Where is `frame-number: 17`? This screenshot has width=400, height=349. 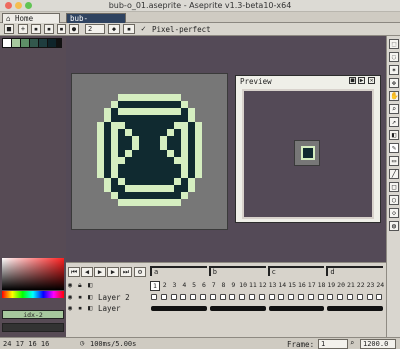 frame-number: 17 is located at coordinates (312, 285).